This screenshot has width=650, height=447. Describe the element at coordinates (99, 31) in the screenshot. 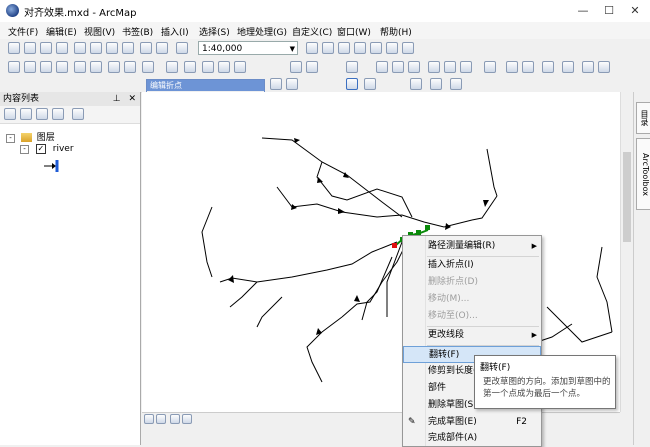

I see `menu-view: 视图(V)` at that location.